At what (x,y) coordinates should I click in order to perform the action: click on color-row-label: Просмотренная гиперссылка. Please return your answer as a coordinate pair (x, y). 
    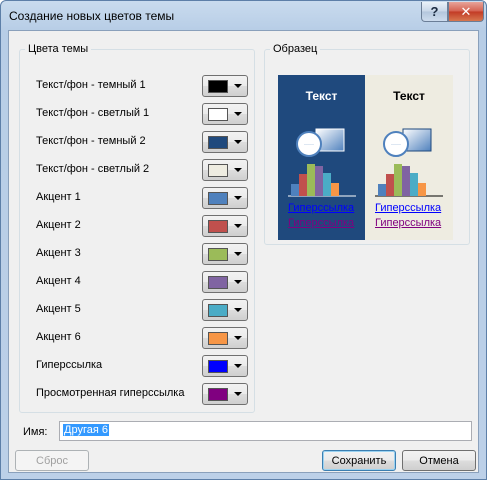
    Looking at the image, I should click on (110, 393).